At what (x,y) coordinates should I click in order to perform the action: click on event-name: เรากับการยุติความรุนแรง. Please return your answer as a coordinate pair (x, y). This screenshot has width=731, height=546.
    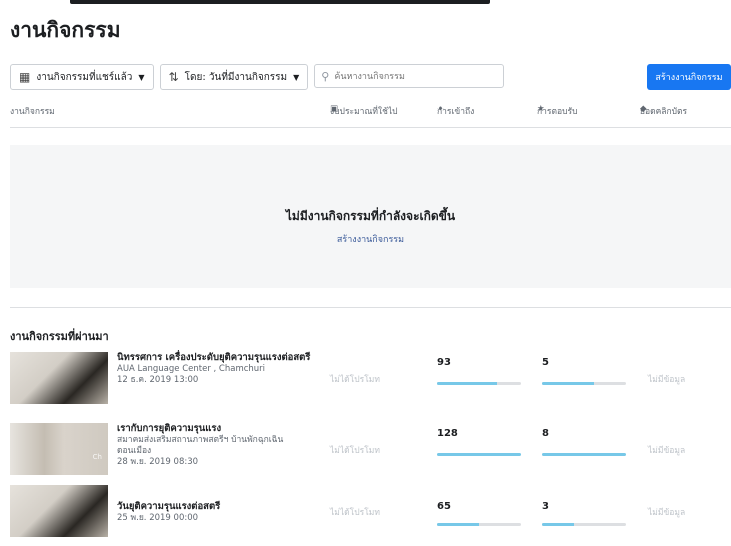
    Looking at the image, I should click on (217, 429).